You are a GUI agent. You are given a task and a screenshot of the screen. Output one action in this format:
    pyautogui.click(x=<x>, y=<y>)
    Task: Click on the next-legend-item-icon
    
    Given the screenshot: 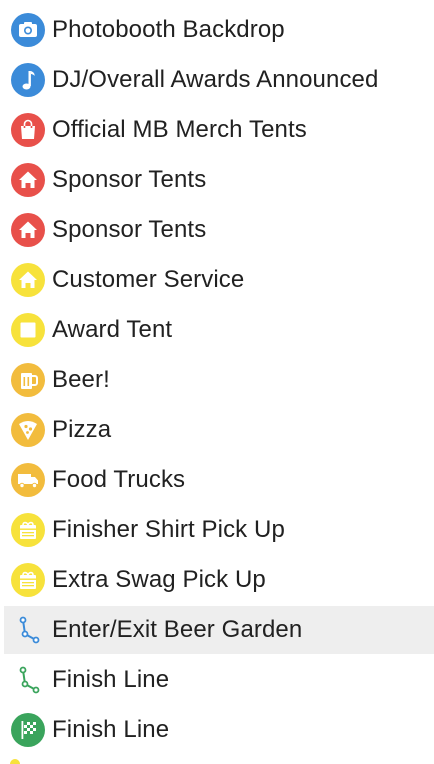 What is the action you would take?
    pyautogui.click(x=15, y=761)
    